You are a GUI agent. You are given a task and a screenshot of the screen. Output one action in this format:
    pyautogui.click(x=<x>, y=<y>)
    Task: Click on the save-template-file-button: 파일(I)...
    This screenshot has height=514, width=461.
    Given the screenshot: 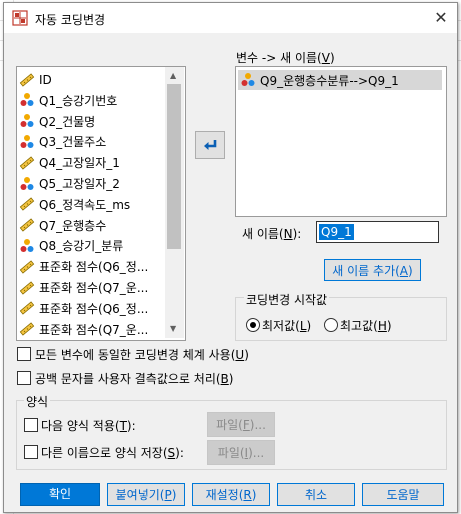 What is the action you would take?
    pyautogui.click(x=241, y=452)
    